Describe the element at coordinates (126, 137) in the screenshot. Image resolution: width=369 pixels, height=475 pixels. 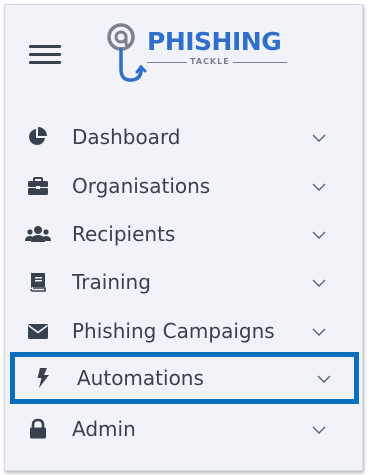
I see `nav-item-label: Dashboard` at that location.